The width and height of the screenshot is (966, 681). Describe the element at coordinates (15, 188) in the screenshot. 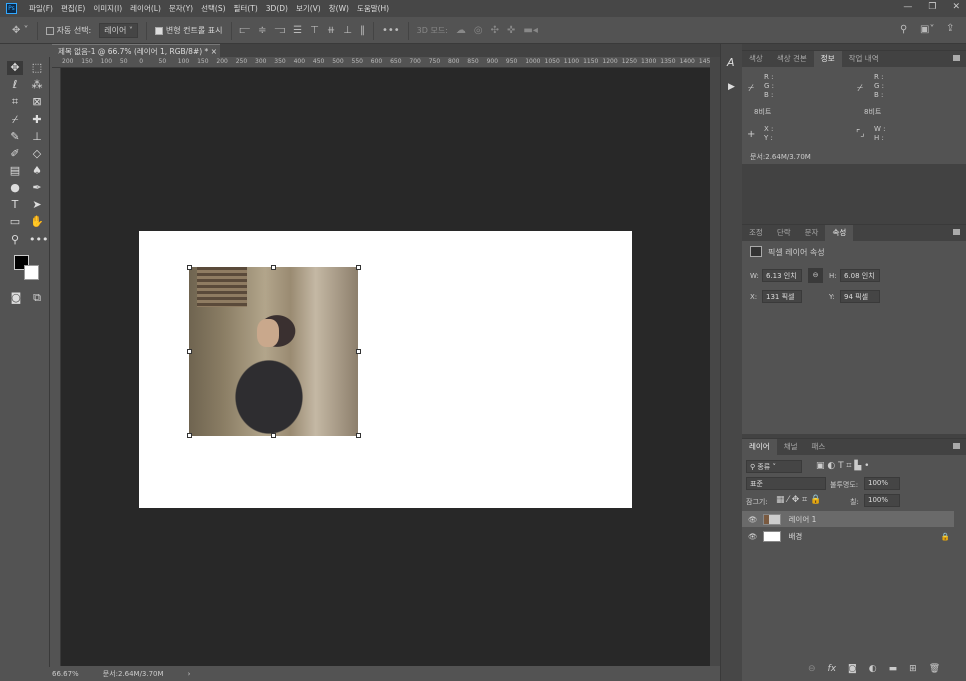

I see `dodge-tool-icon: ●` at that location.